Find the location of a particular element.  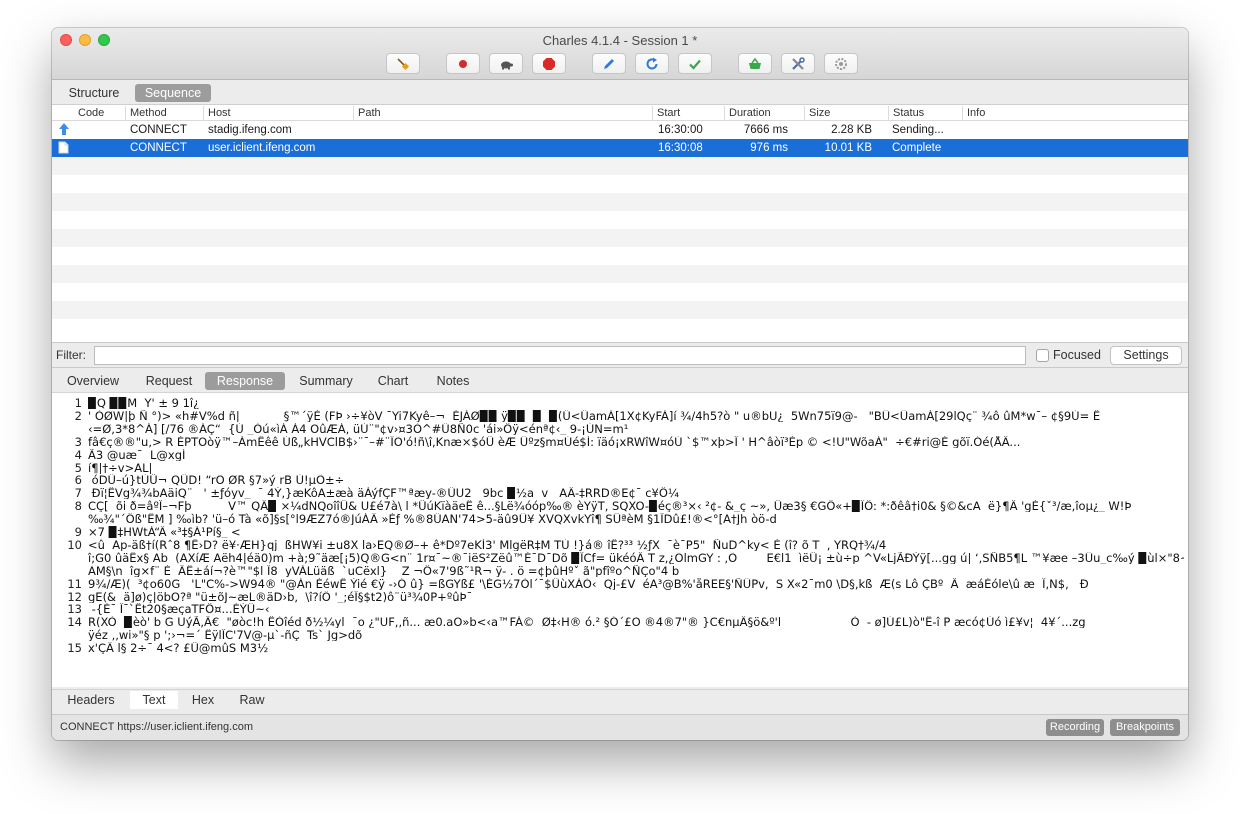

status-text: CONNECT https://user.iclient.ifeng.com is located at coordinates (156, 727).